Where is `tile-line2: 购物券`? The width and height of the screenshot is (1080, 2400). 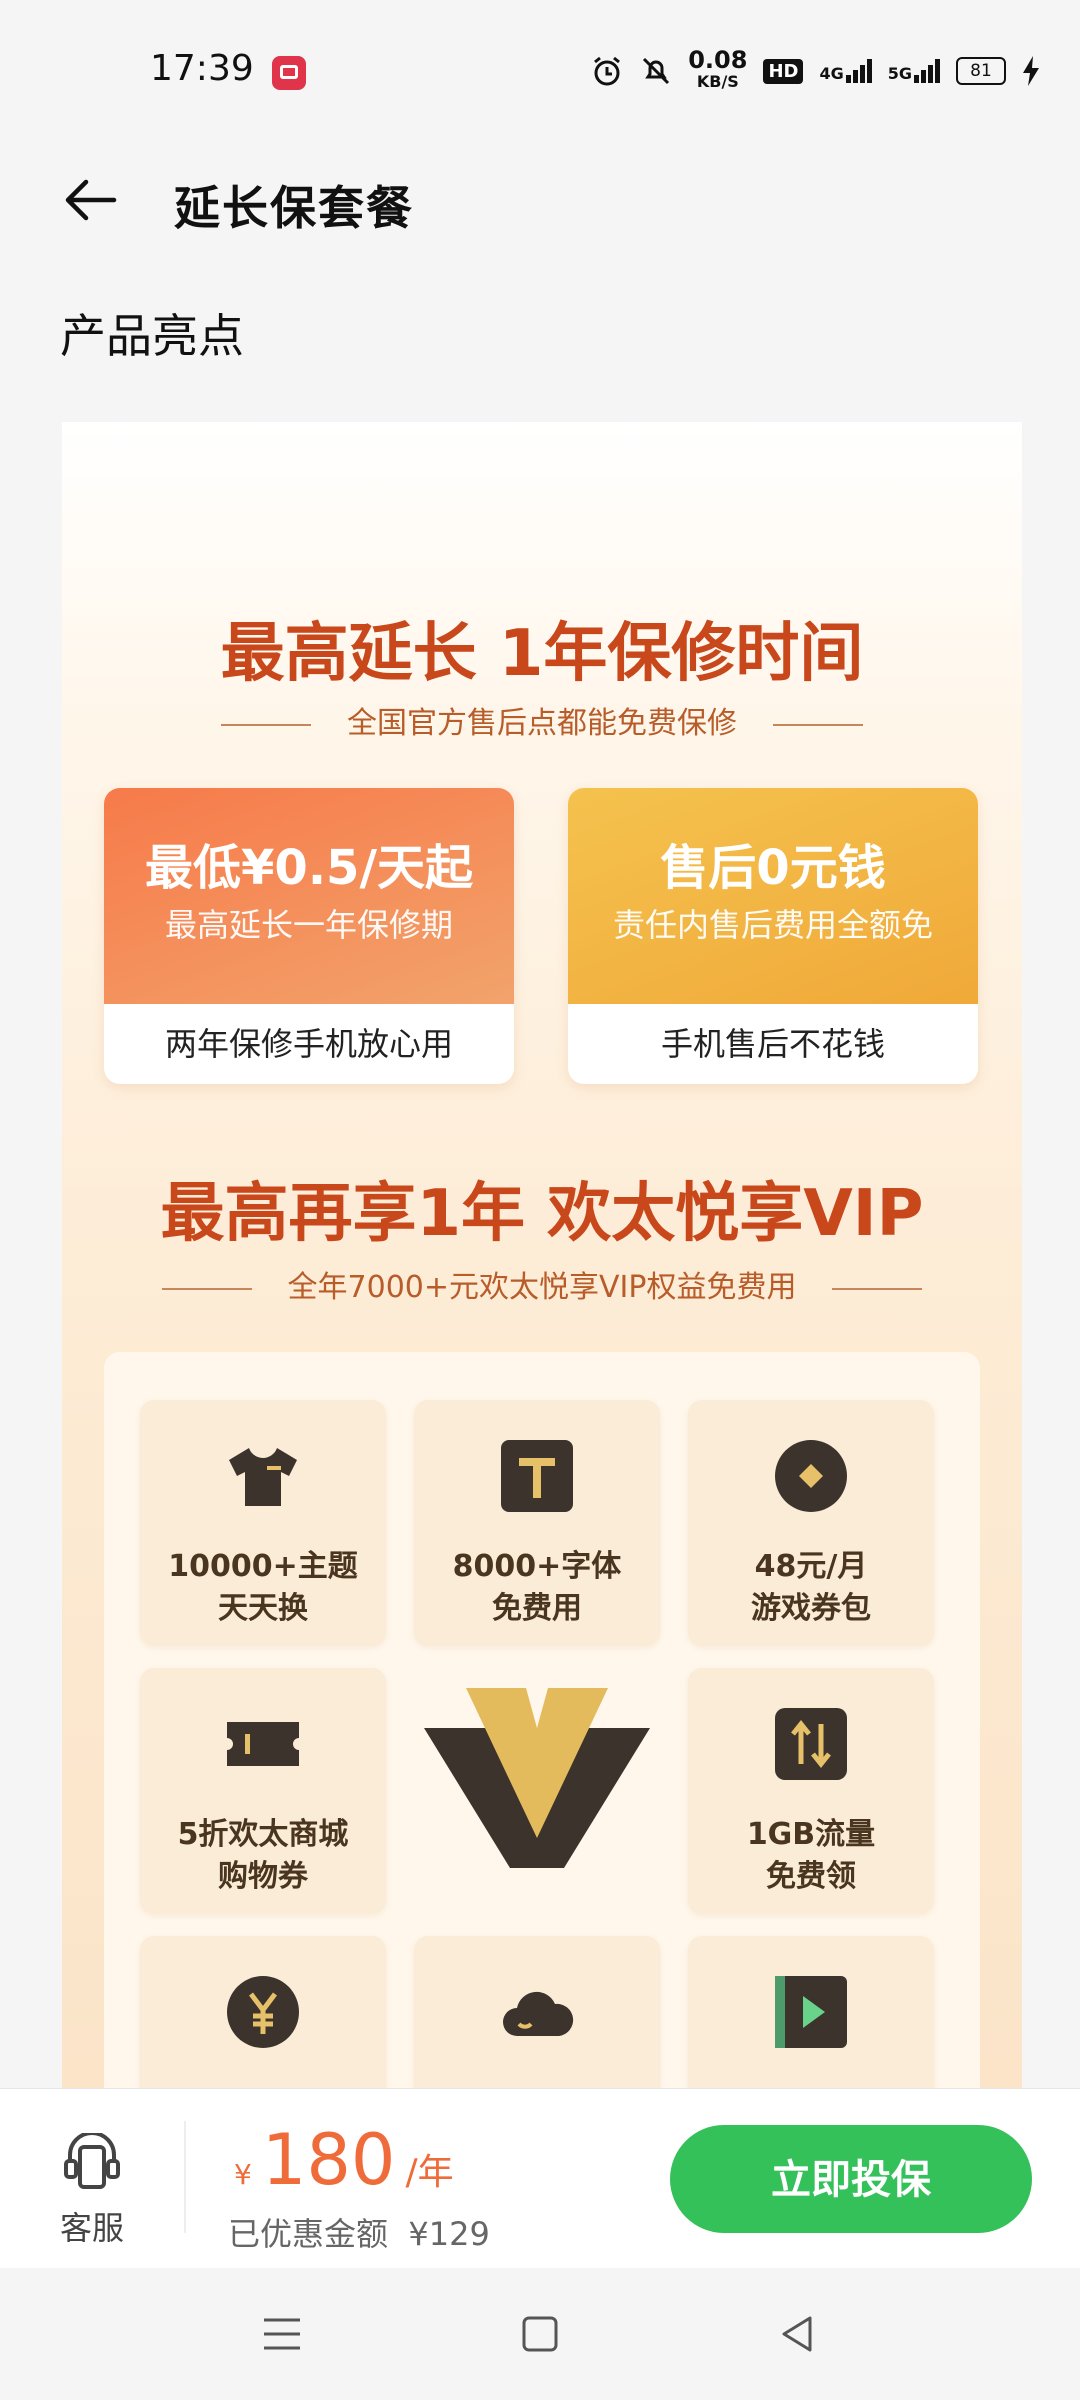 tile-line2: 购物券 is located at coordinates (263, 1876).